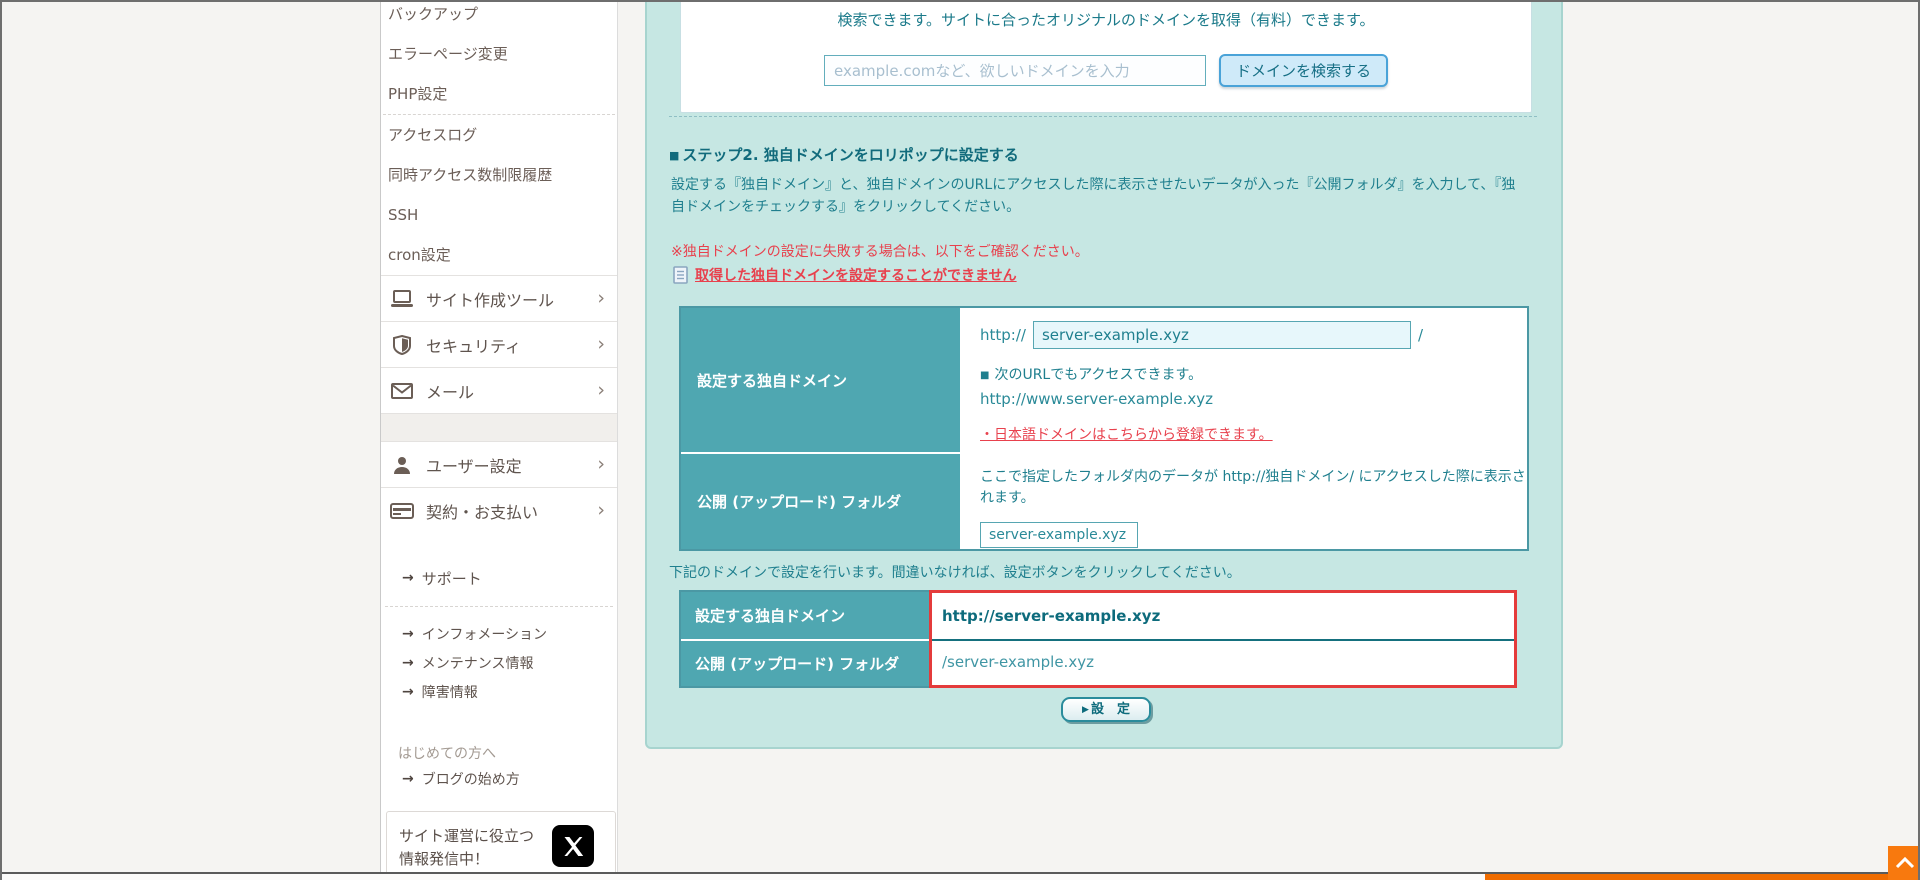 Image resolution: width=1920 pixels, height=880 pixels. Describe the element at coordinates (1085, 710) in the screenshot. I see `play-arrow-icon: ▶` at that location.